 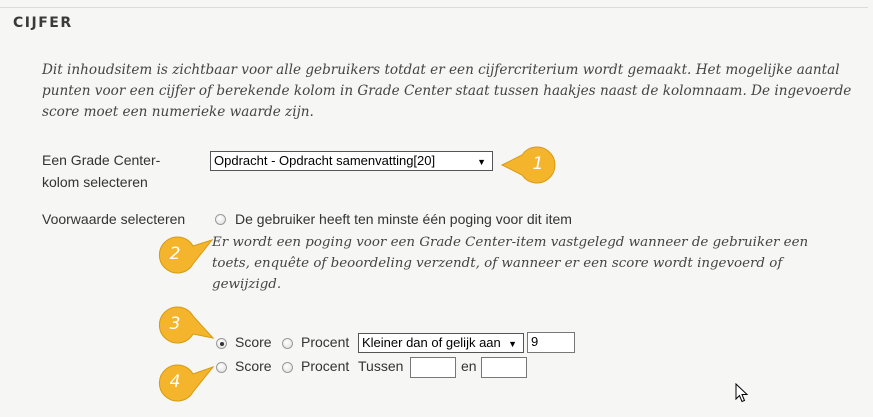 What do you see at coordinates (434, 7) in the screenshot?
I see `top-divider` at bounding box center [434, 7].